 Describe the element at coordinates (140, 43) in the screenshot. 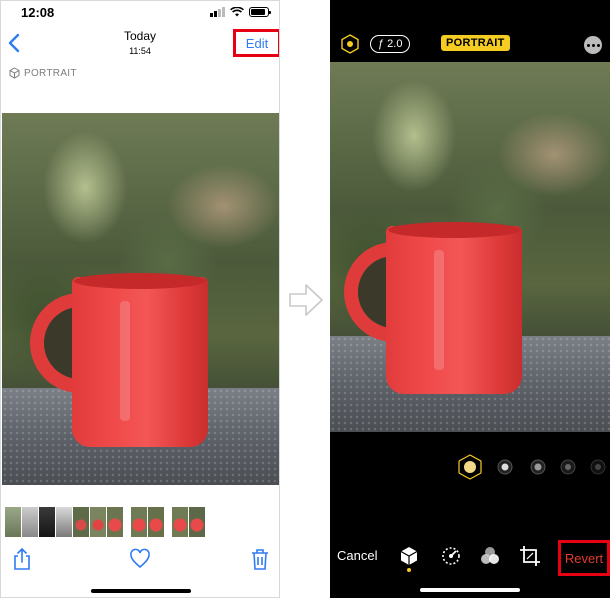

I see `nav-bar: Today 11:54 Edit` at that location.